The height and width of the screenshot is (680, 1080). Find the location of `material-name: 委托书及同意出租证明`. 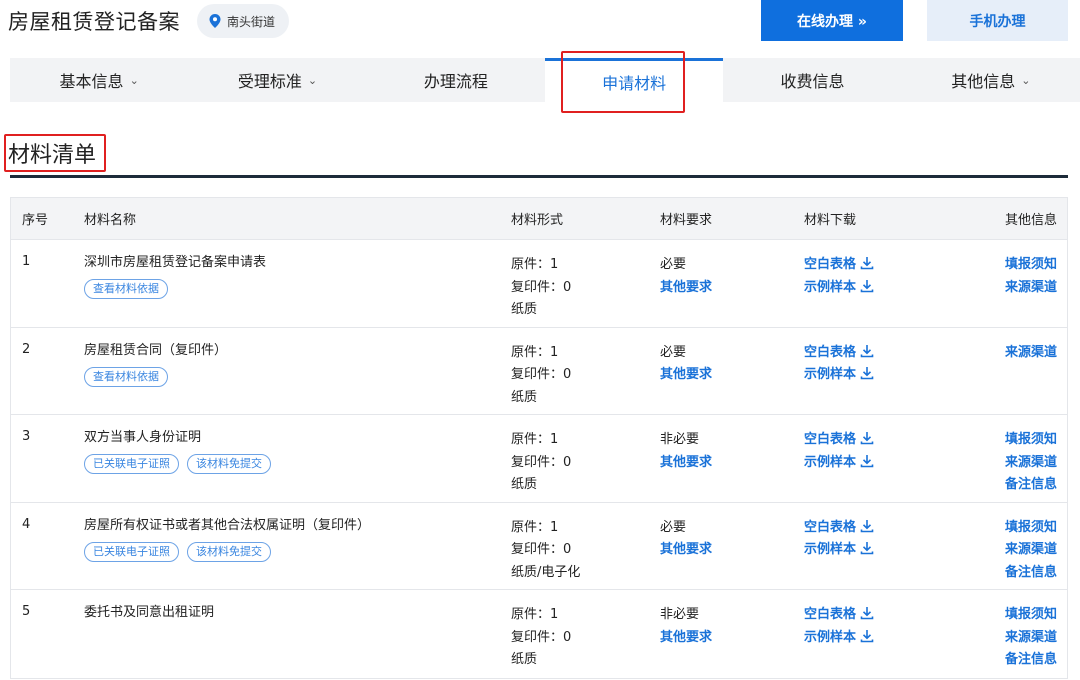

material-name: 委托书及同意出租证明 is located at coordinates (149, 612).